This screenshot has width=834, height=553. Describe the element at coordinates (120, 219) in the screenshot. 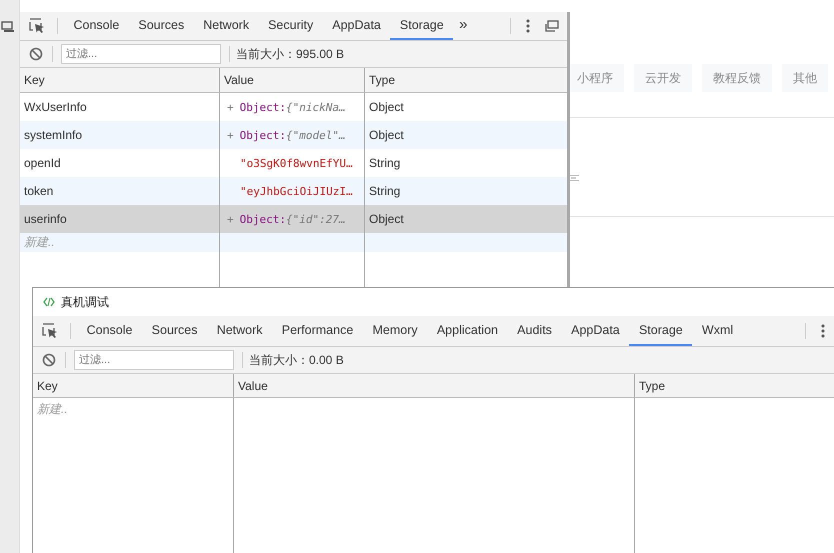

I see `table-cell: userinfo` at that location.